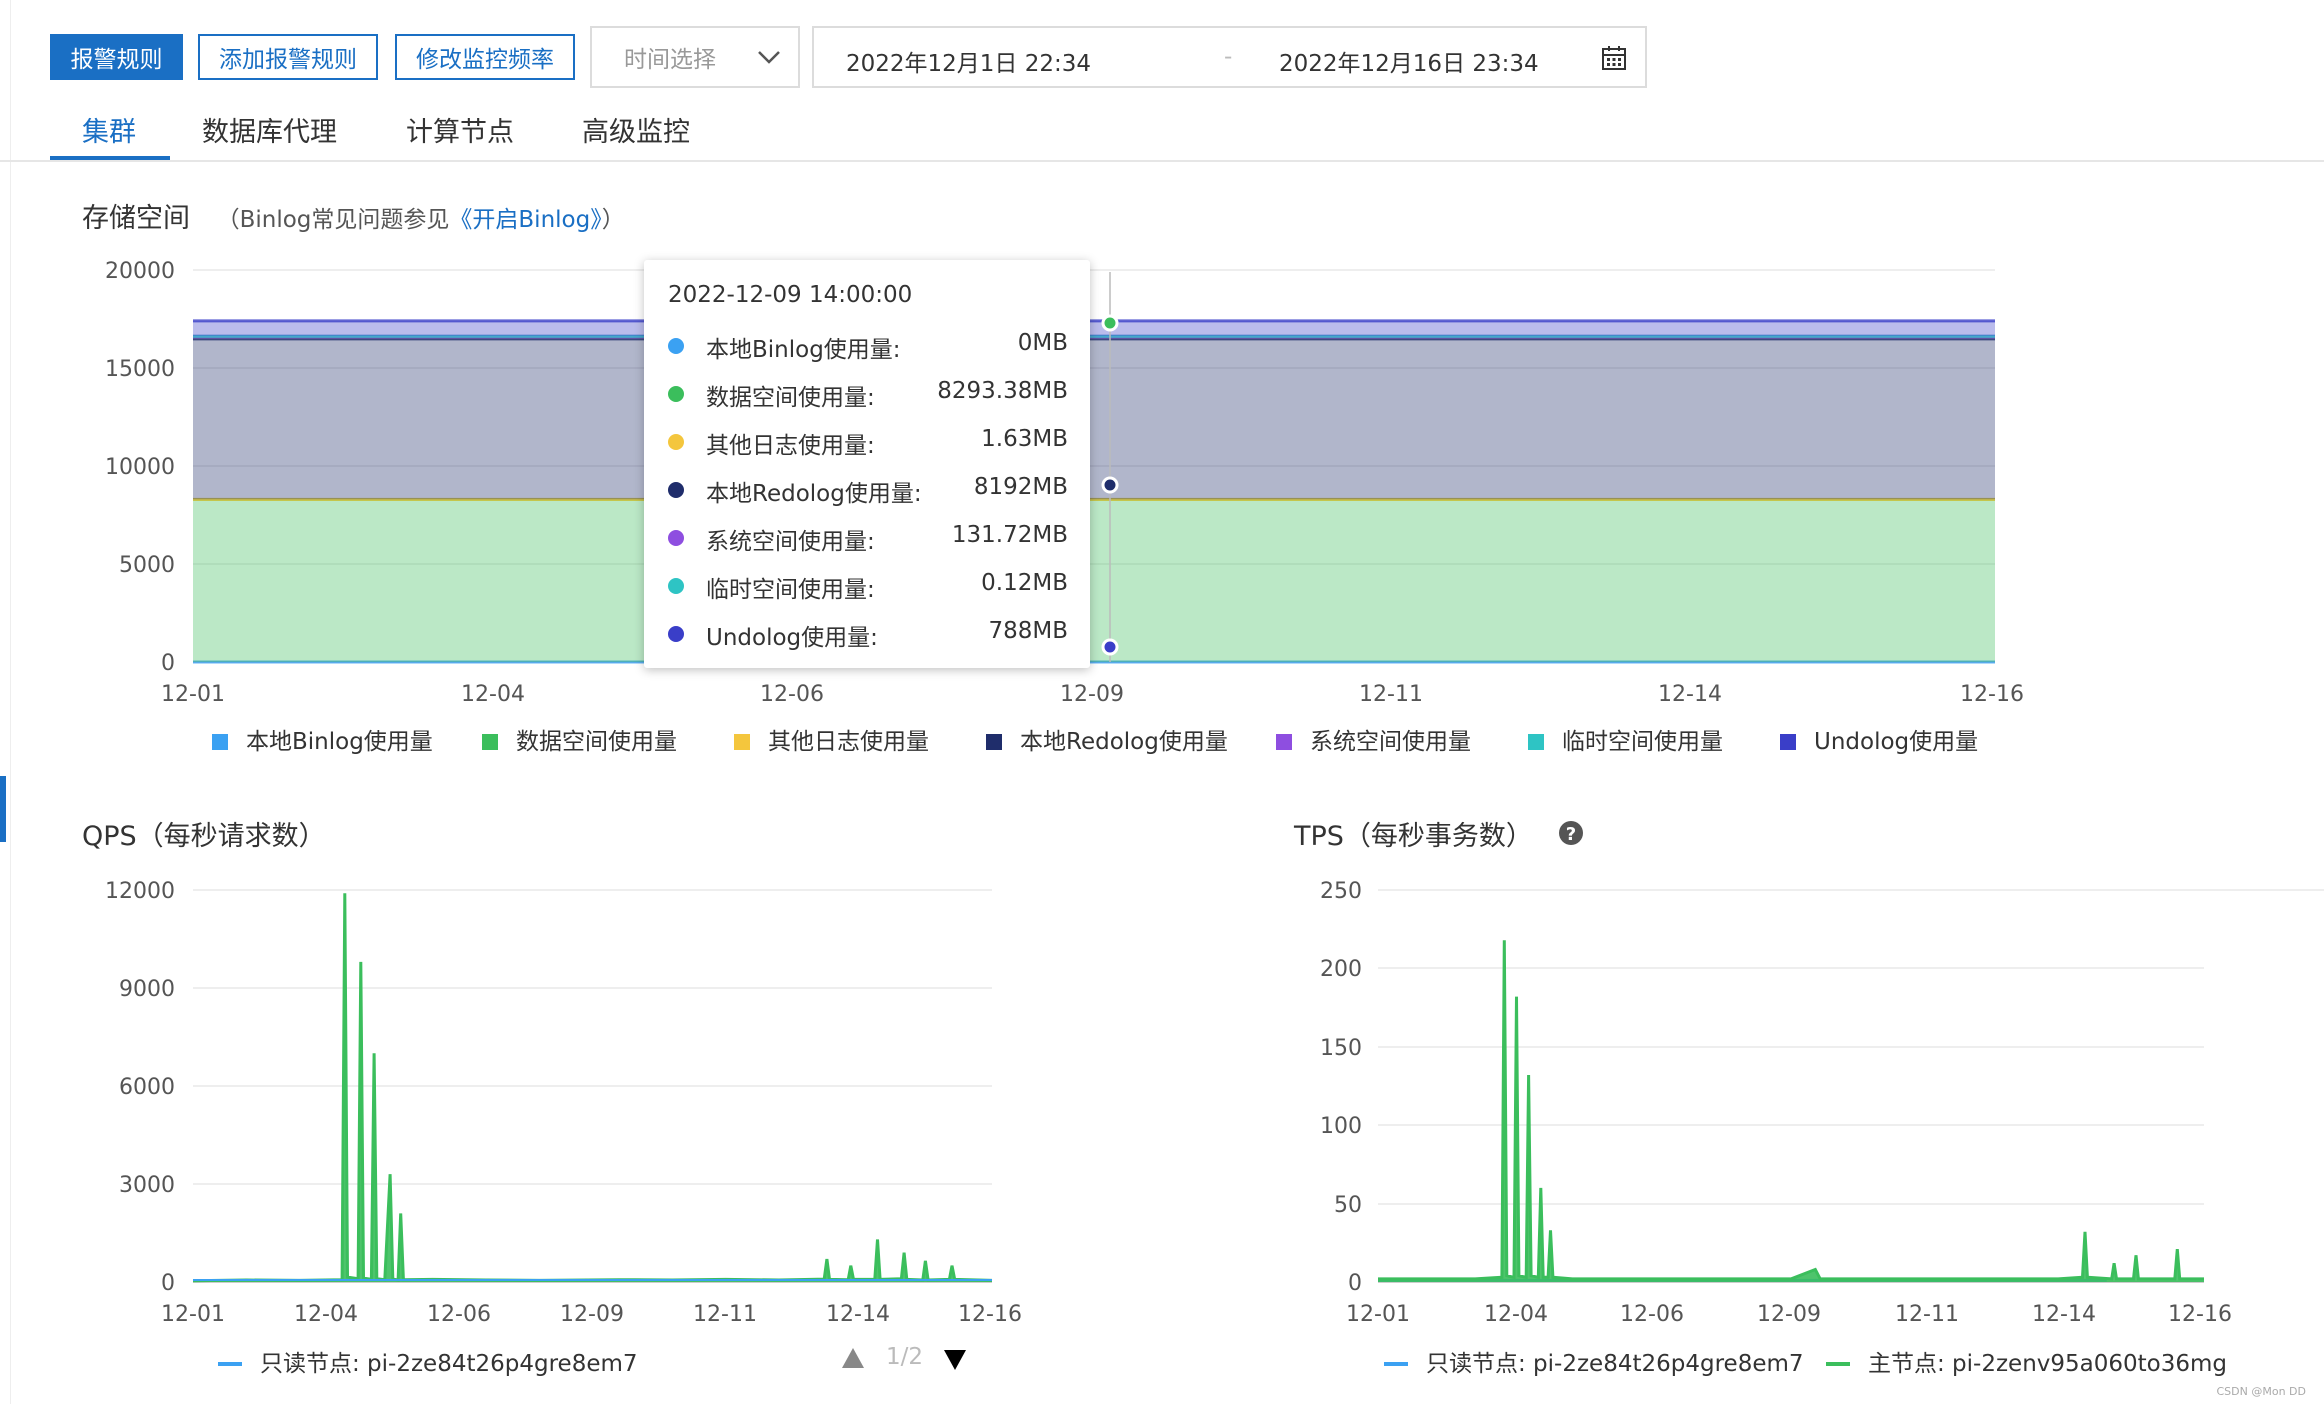 Image resolution: width=2324 pixels, height=1404 pixels. Describe the element at coordinates (1020, 487) in the screenshot. I see `tooltip-value: 8192MB` at that location.